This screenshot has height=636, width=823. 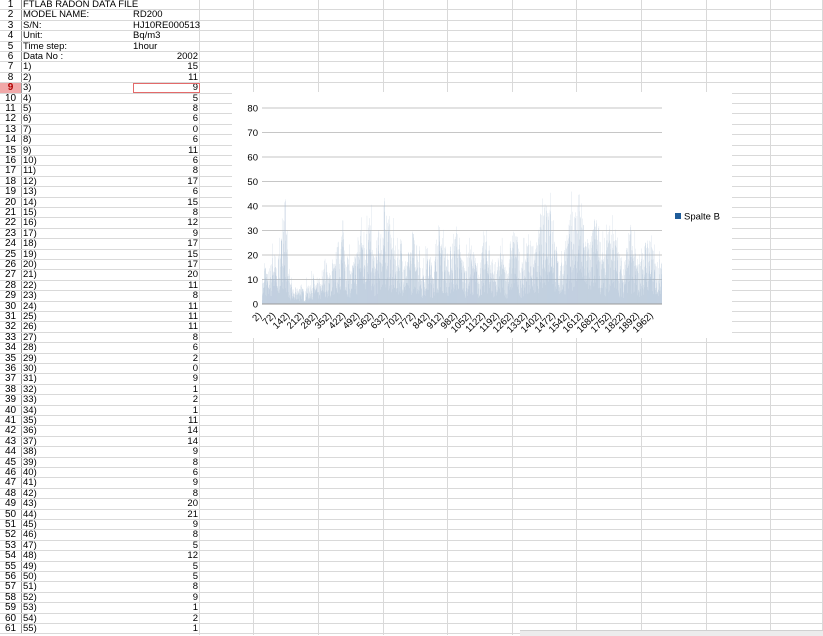 I want to click on row-header: 39, so click(x=11, y=399).